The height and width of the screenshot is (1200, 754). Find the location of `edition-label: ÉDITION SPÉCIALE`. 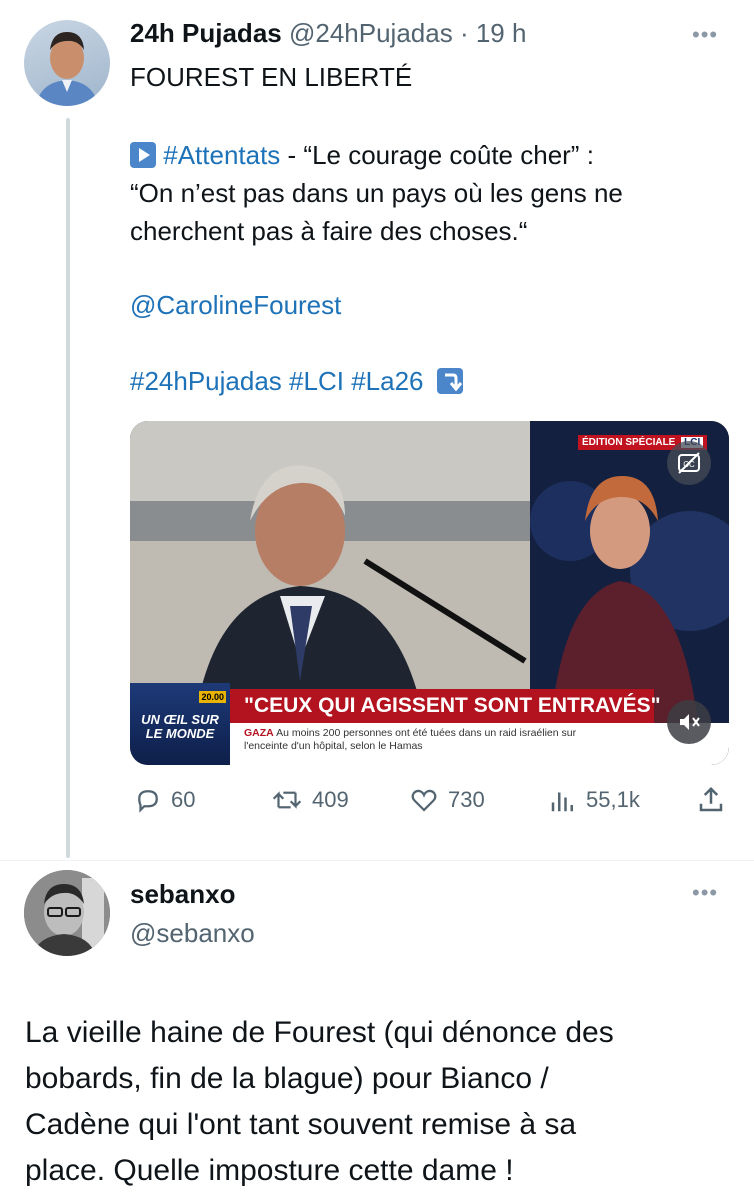

edition-label: ÉDITION SPÉCIALE is located at coordinates (629, 442).